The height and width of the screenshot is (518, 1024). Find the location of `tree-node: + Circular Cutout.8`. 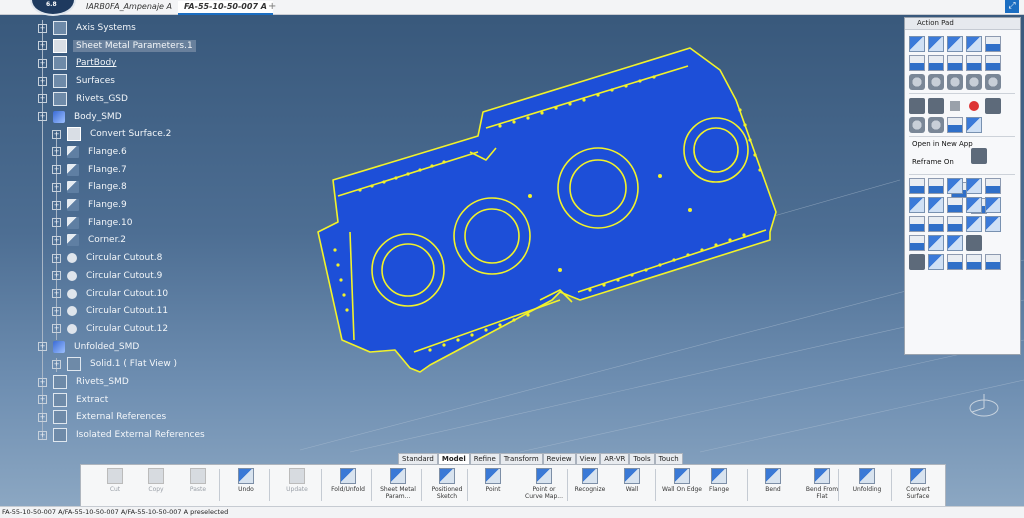

tree-node: + Circular Cutout.8 is located at coordinates (108, 258).